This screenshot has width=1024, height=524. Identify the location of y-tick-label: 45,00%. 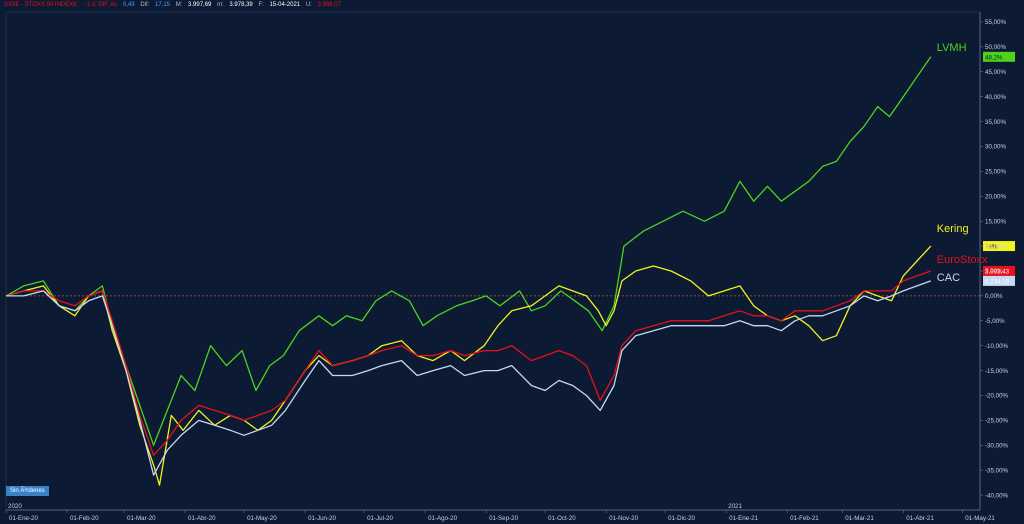
(995, 72).